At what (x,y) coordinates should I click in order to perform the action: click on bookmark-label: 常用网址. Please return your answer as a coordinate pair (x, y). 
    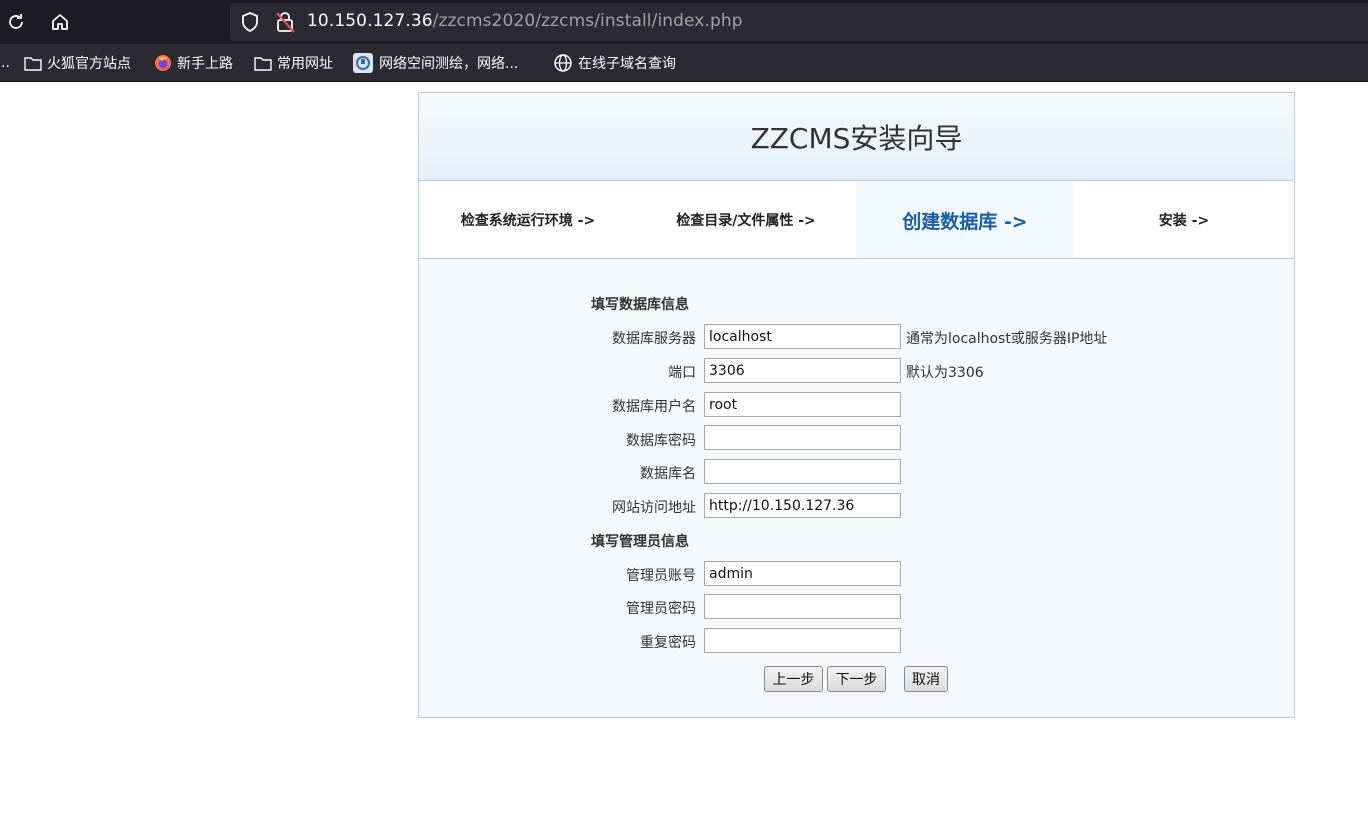
    Looking at the image, I should click on (305, 64).